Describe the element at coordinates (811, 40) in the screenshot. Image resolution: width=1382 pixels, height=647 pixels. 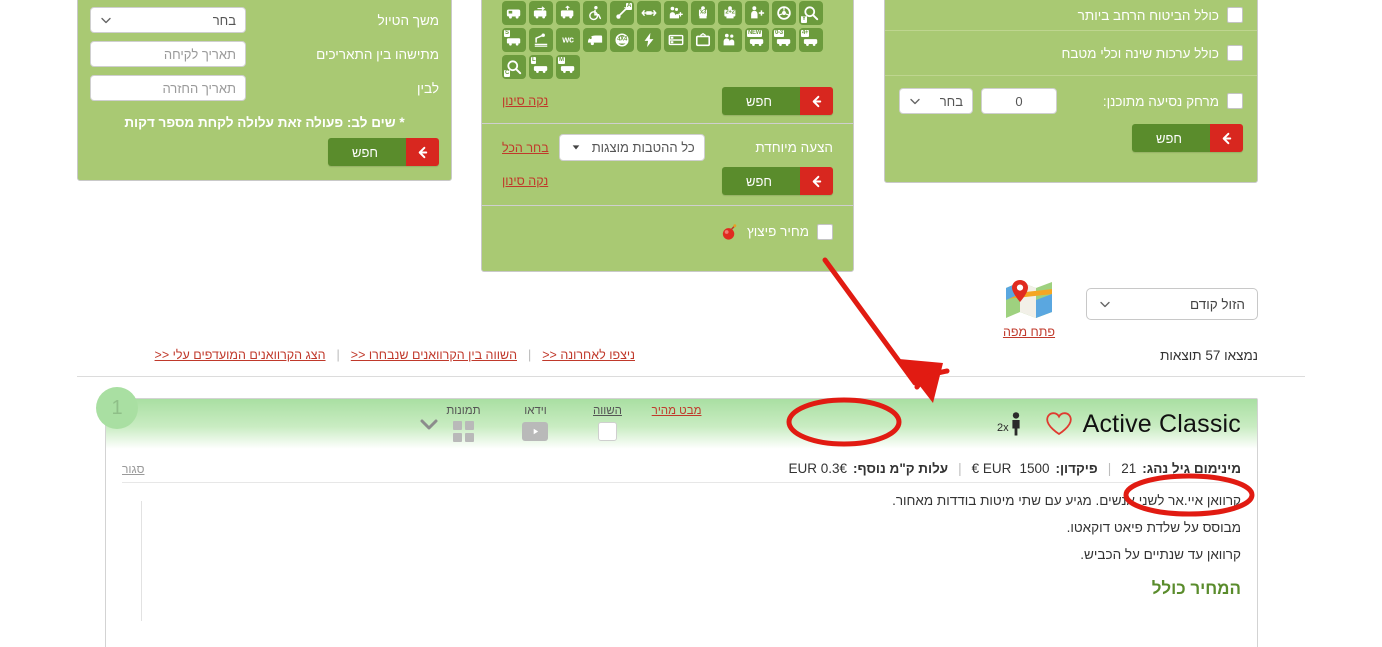
I see `caravan-plus4-icon: +4` at that location.